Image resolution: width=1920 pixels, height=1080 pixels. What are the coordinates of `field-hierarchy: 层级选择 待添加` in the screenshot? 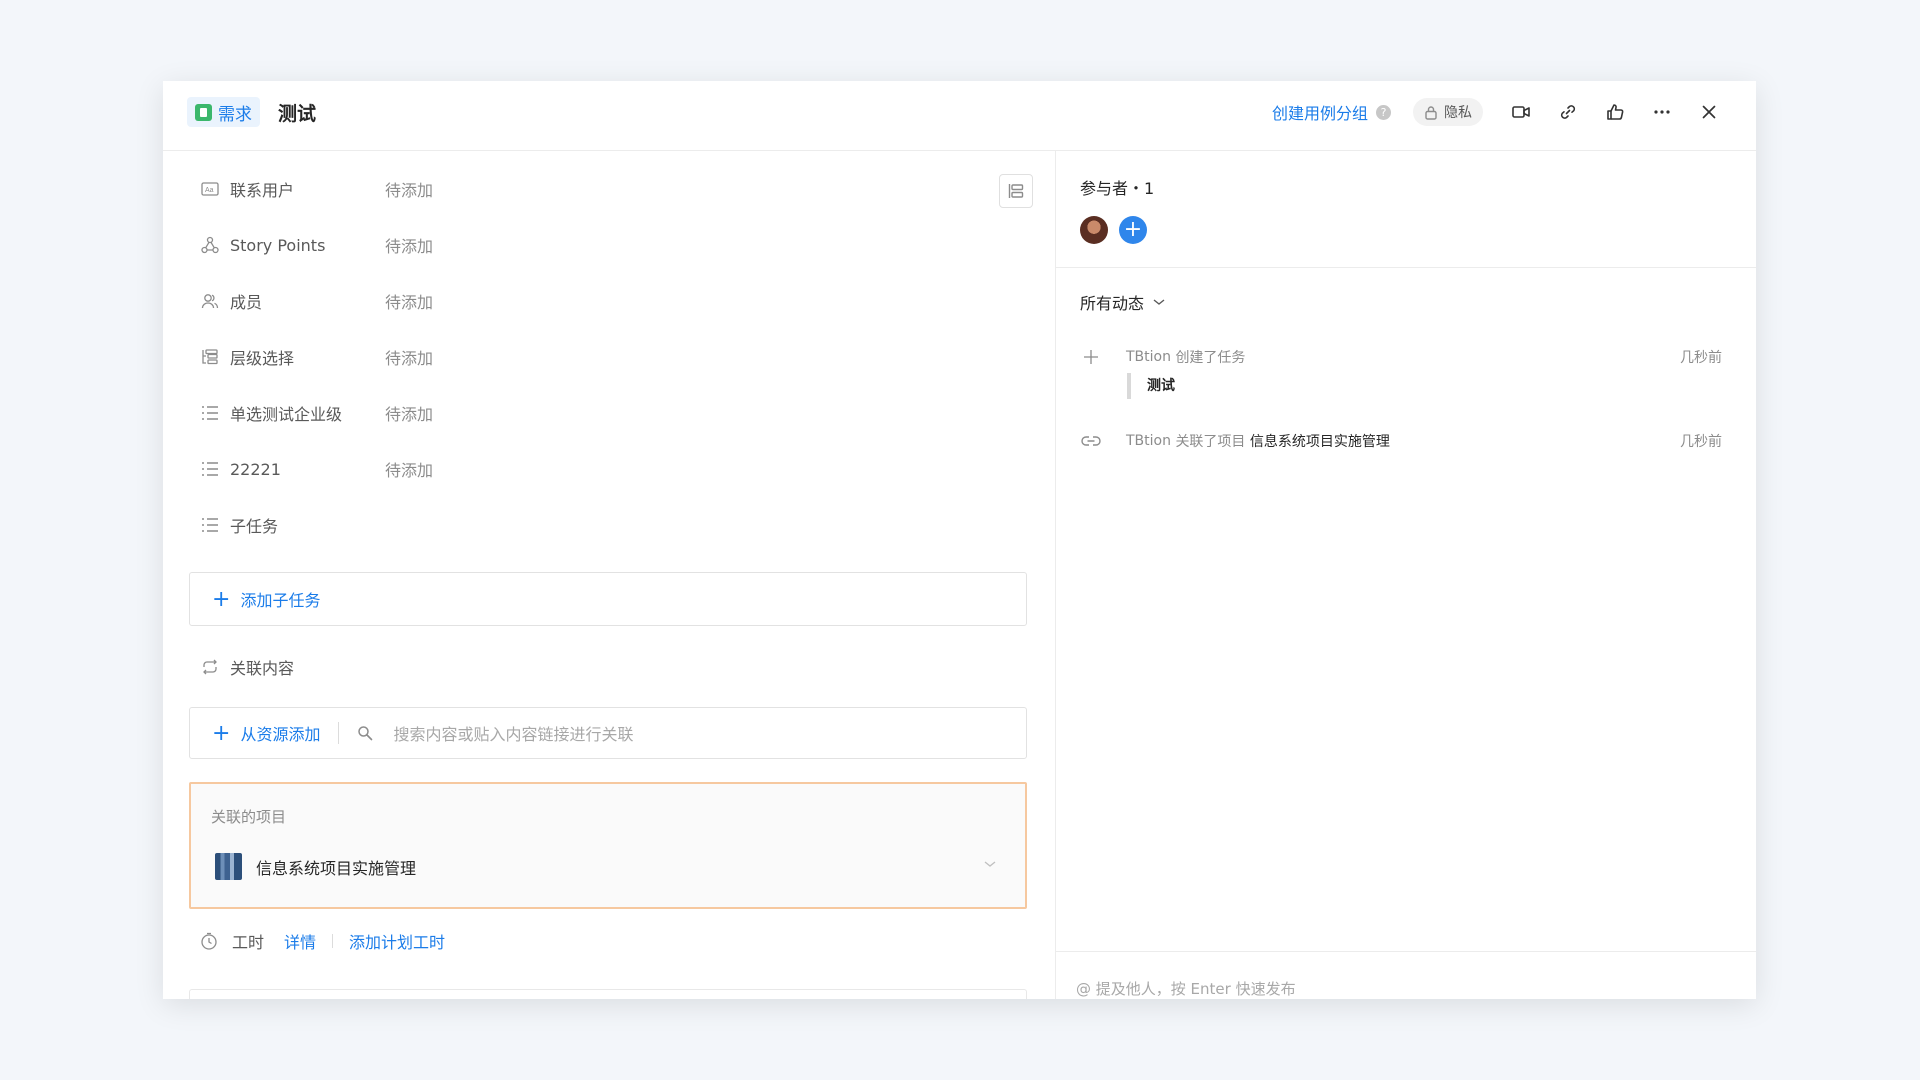 It's located at (316, 357).